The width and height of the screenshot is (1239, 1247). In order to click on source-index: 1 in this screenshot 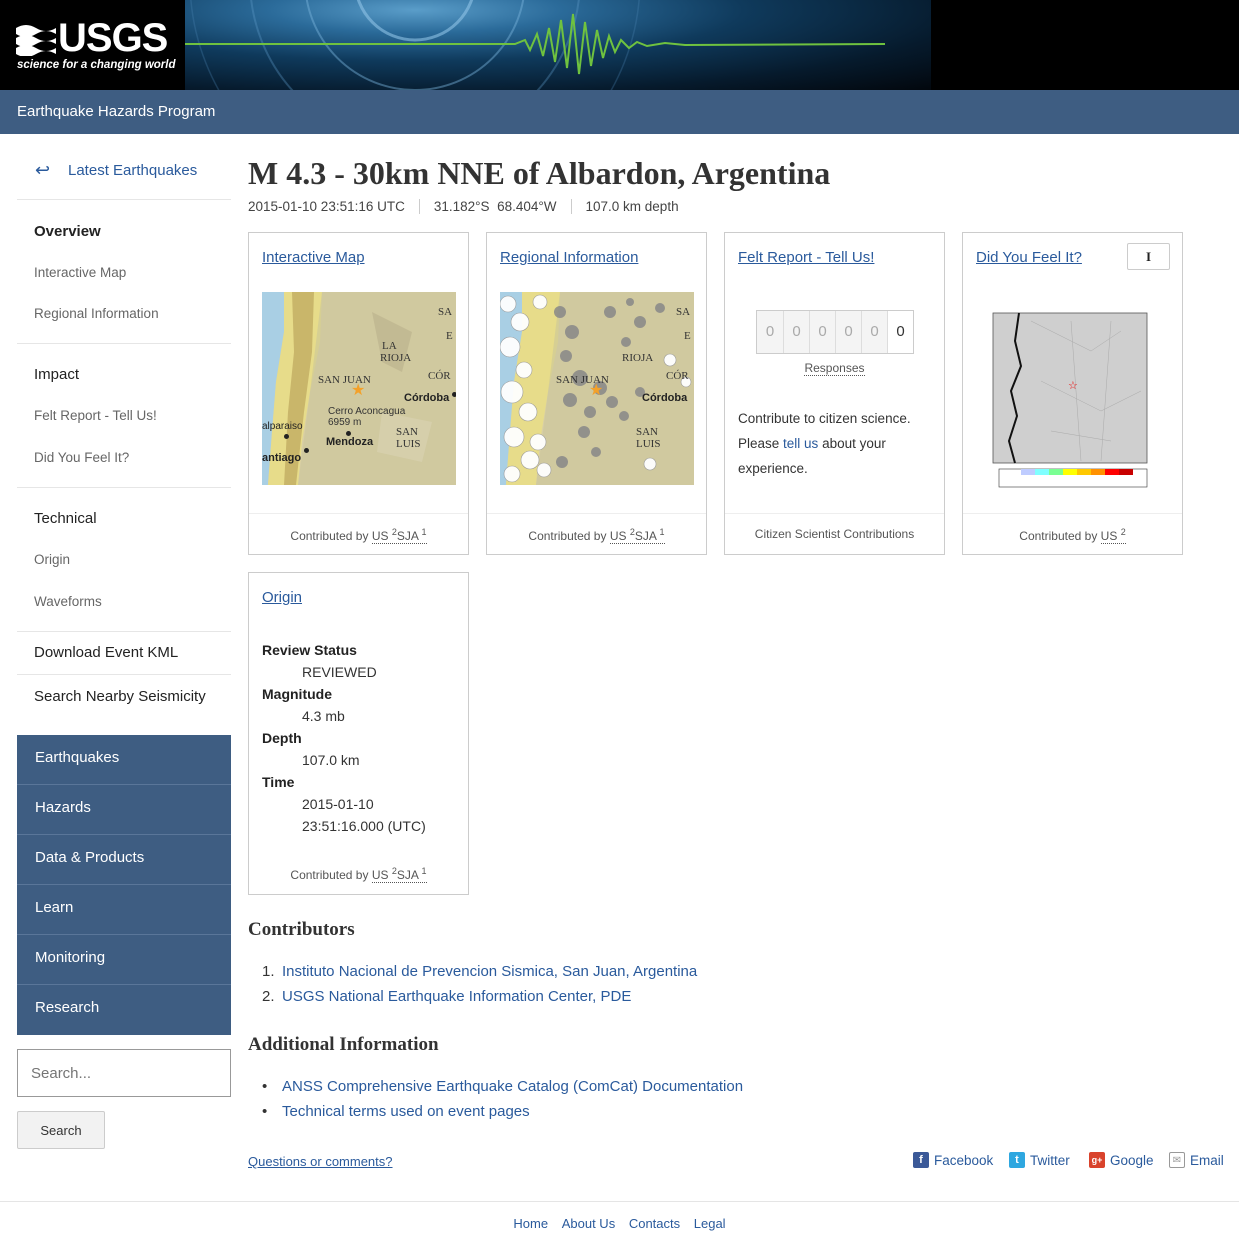, I will do `click(424, 871)`.